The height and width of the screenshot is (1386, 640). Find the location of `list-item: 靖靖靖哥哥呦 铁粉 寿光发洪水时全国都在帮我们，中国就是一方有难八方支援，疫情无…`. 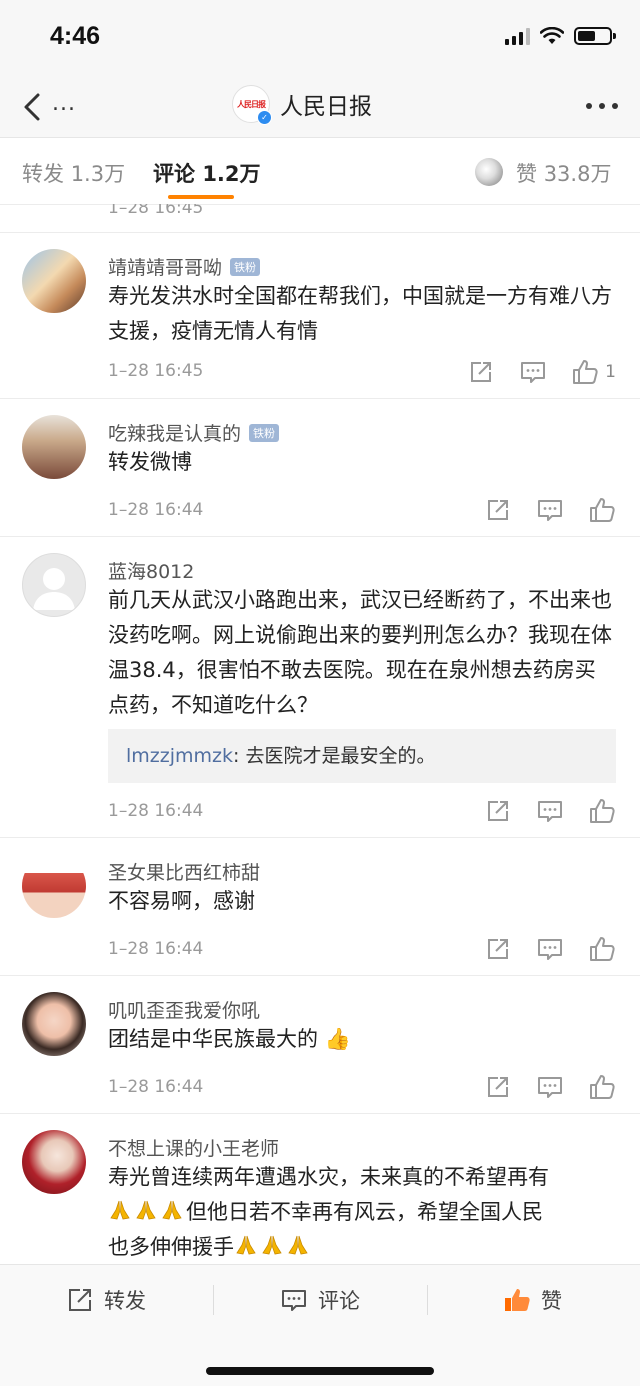

list-item: 靖靖靖哥哥呦 铁粉 寿光发洪水时全国都在帮我们，中国就是一方有难八方支援，疫情无… is located at coordinates (320, 316).